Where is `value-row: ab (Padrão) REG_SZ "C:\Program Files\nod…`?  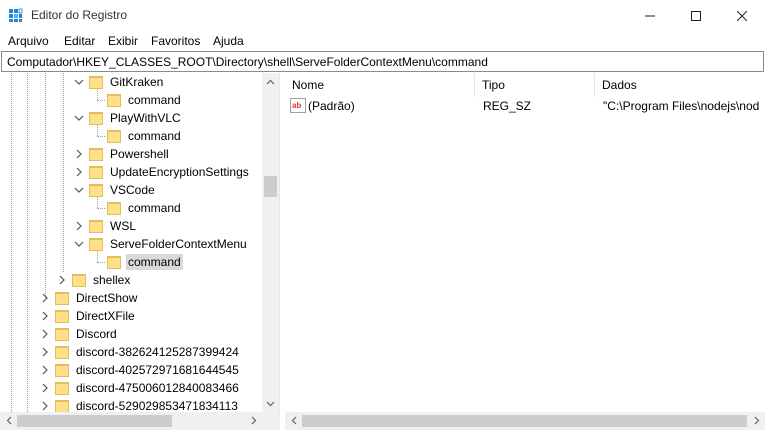
value-row: ab (Padrão) REG_SZ "C:\Program Files\nod… is located at coordinates (525, 106).